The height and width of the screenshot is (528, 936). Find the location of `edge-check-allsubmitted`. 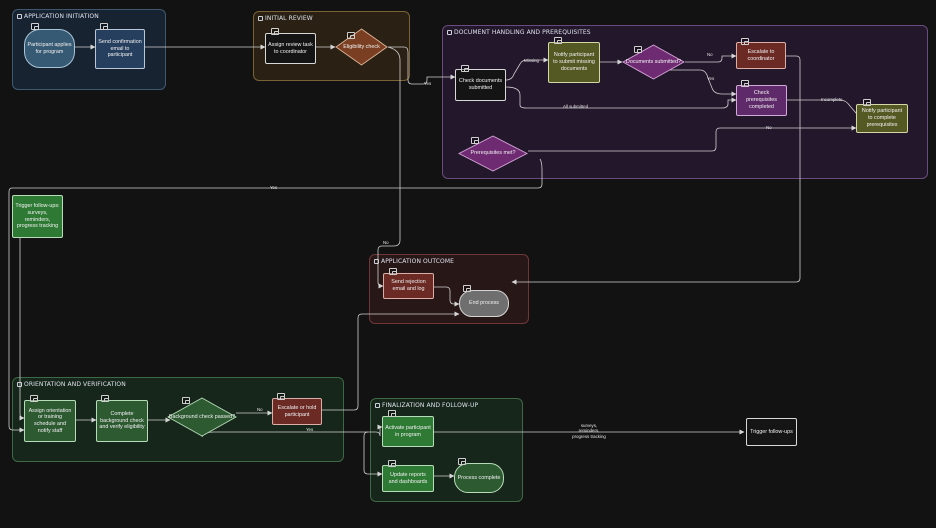

edge-check-allsubmitted is located at coordinates (621, 97).